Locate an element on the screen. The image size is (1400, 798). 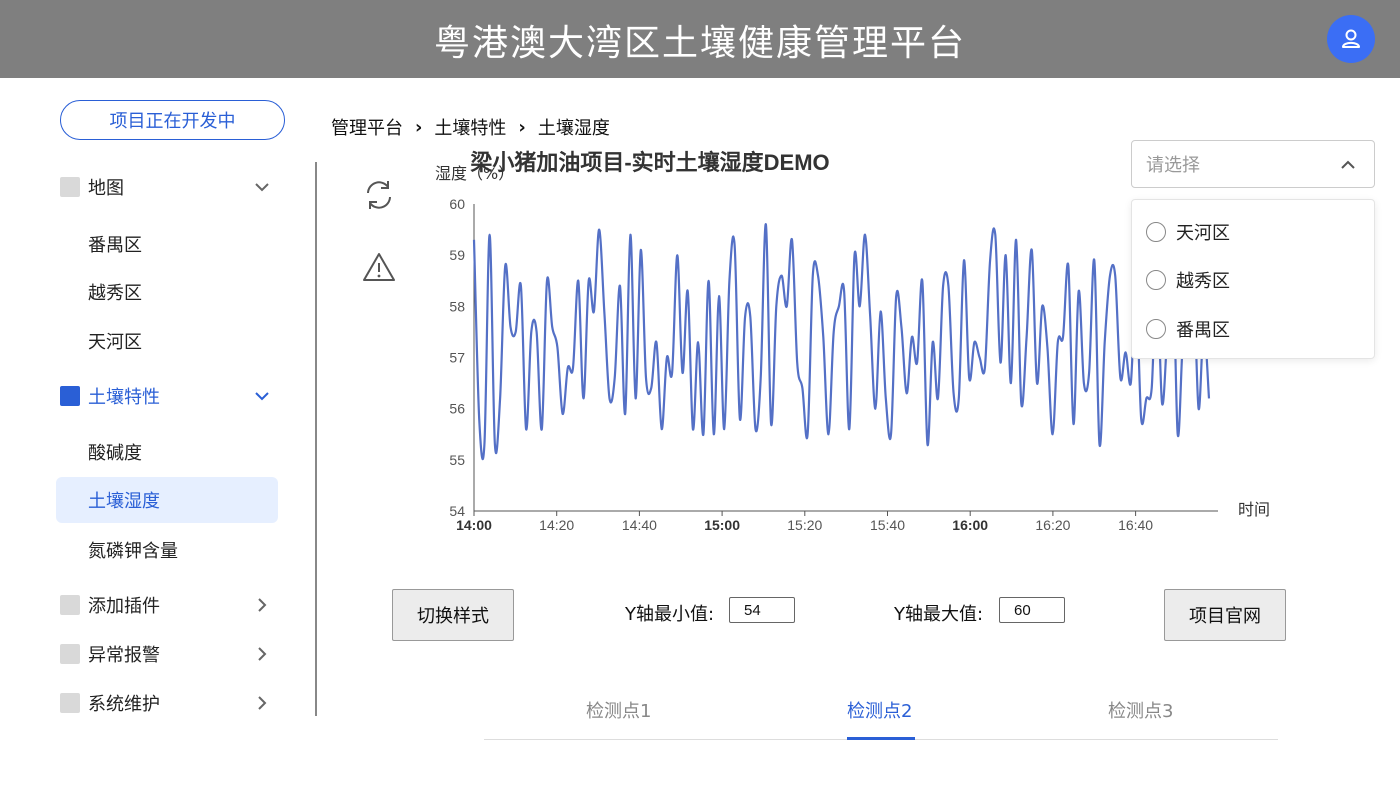
x-tick-label: 16:20 is located at coordinates (1052, 525).